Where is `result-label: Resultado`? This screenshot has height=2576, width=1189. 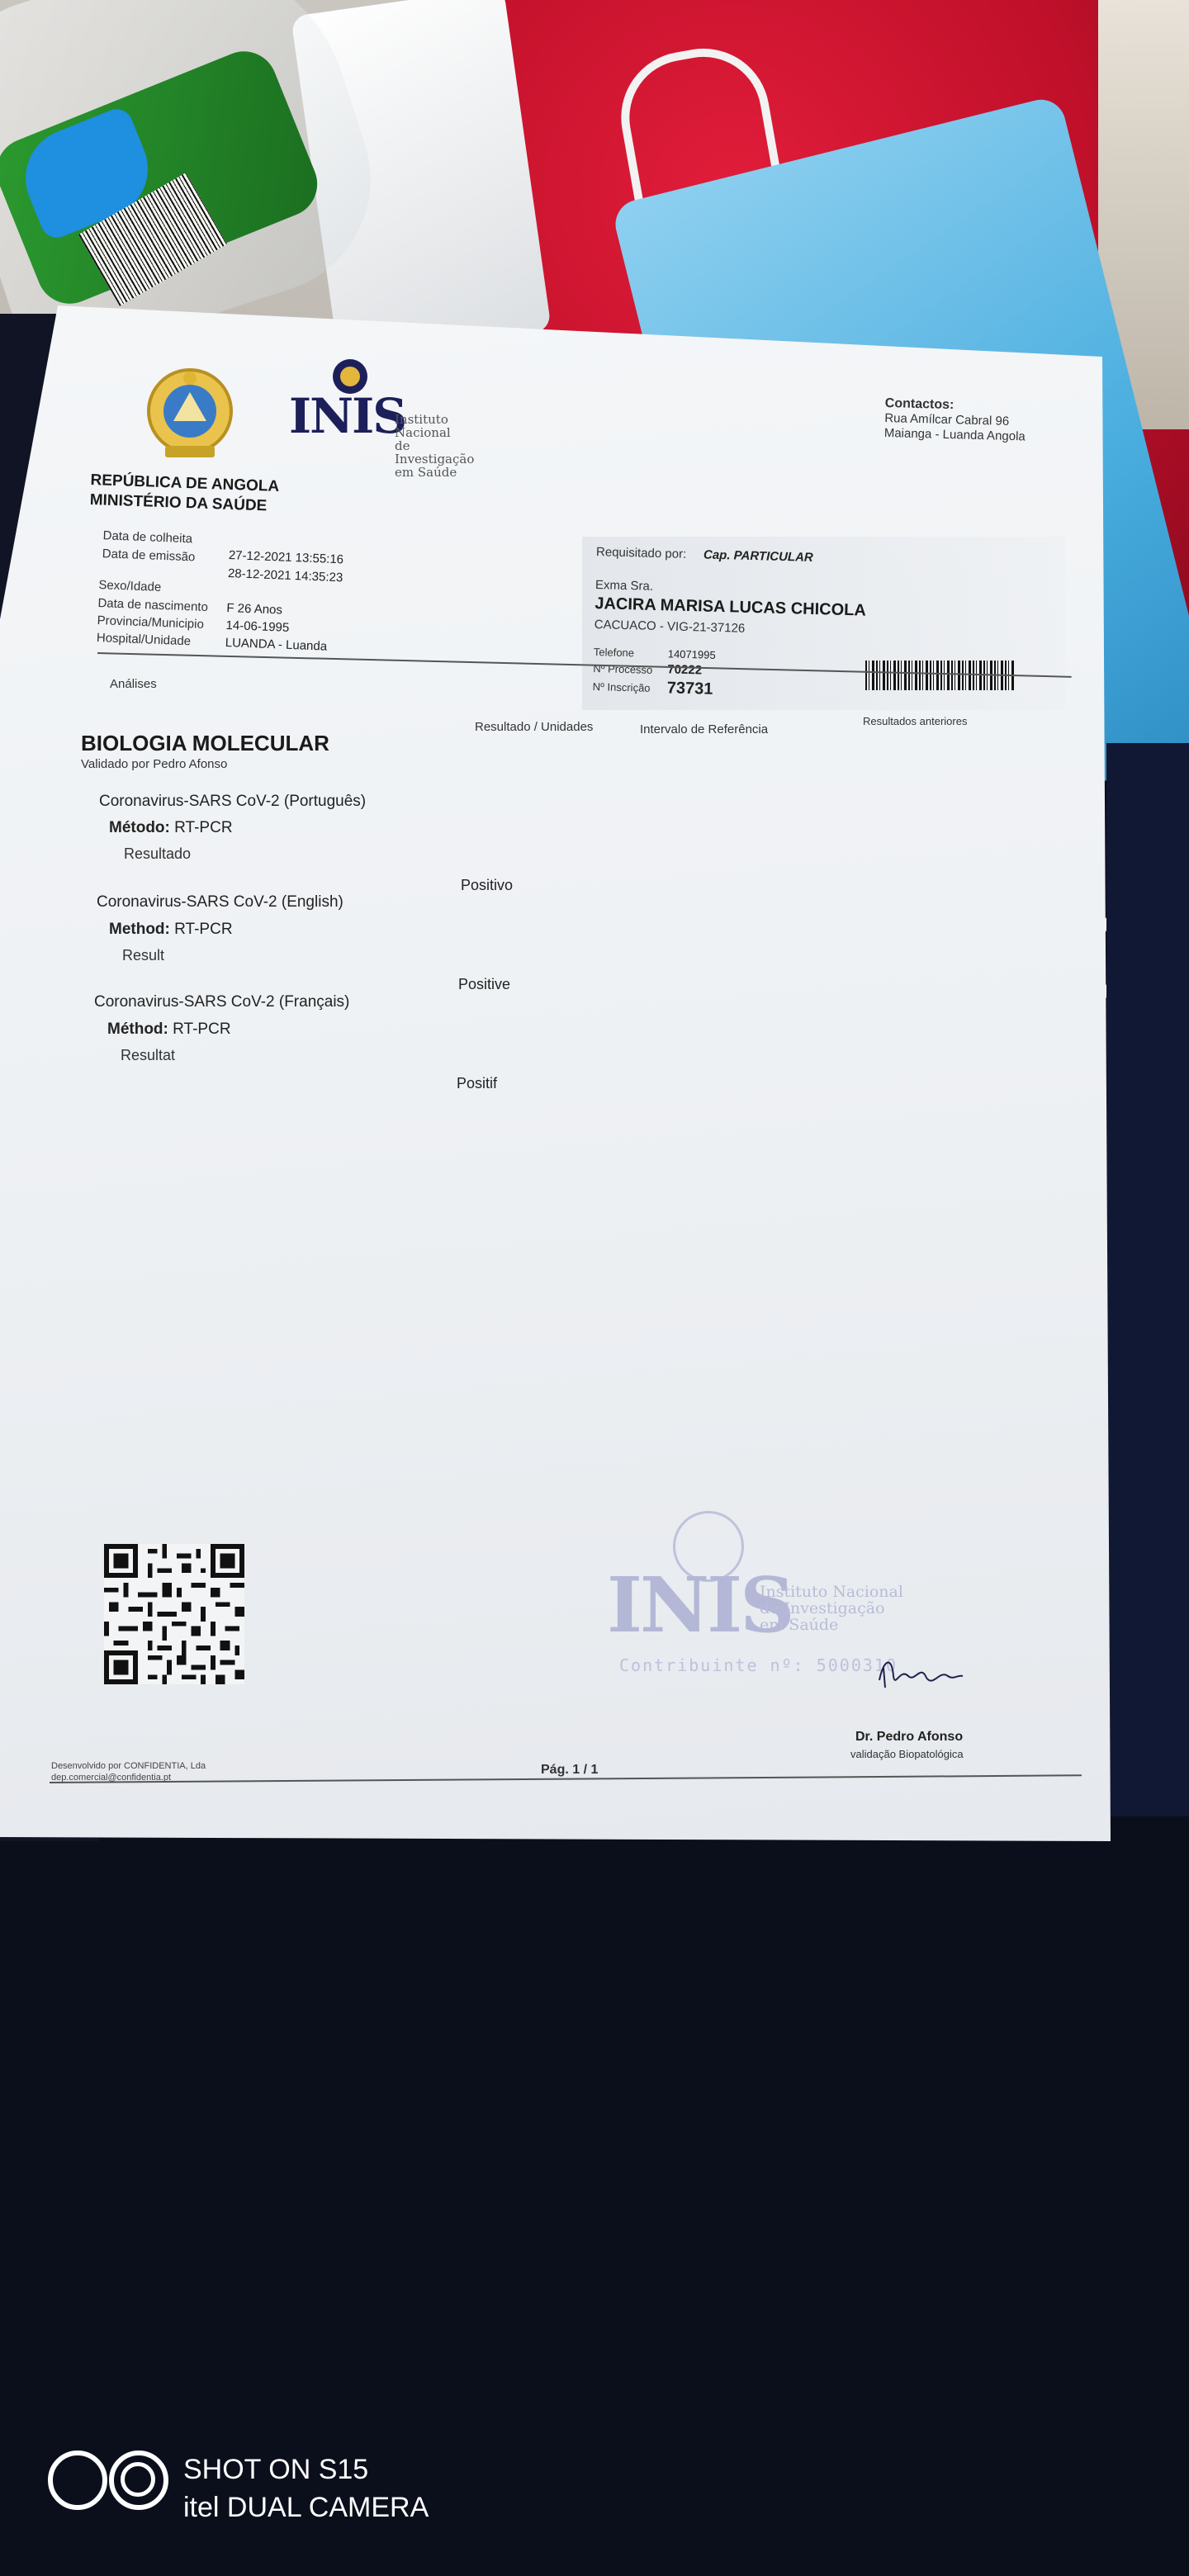
result-label: Resultado is located at coordinates (158, 853).